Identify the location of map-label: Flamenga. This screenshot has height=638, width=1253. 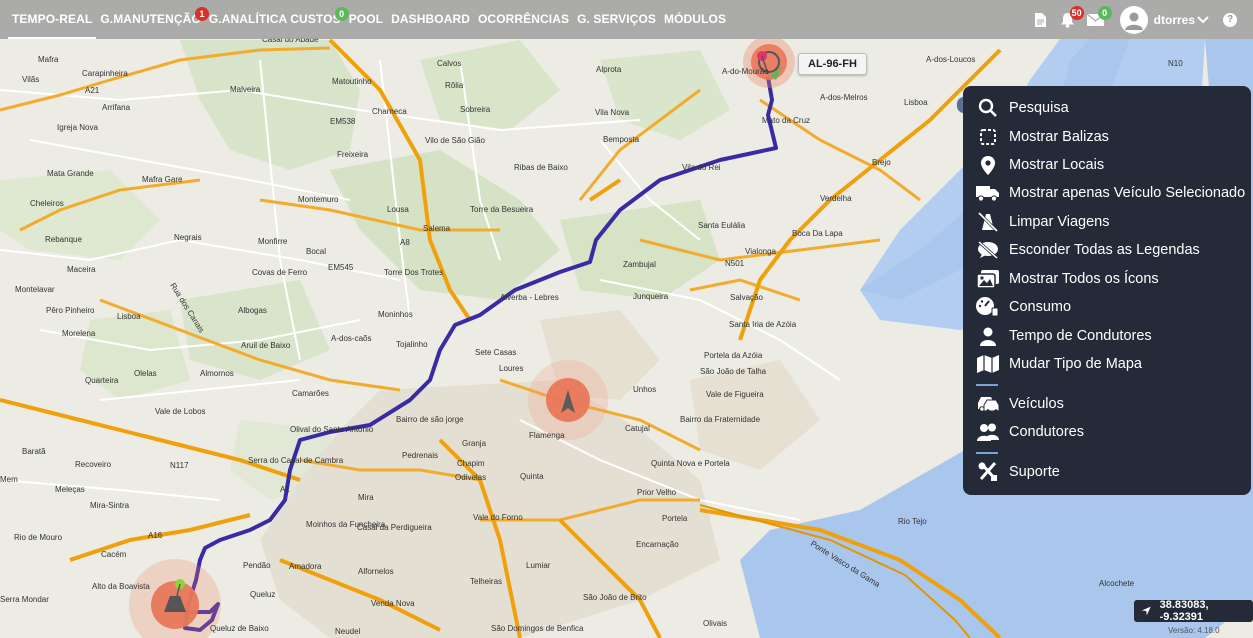
(547, 435).